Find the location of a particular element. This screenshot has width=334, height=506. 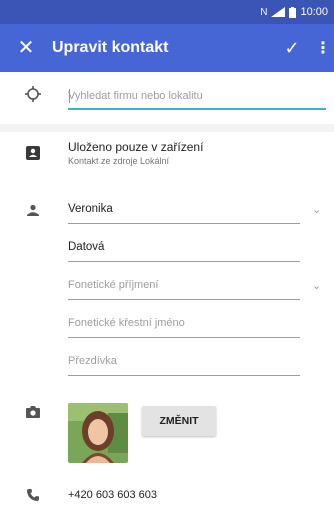

account-subtitle: Kontakt ze zdroje Lokální is located at coordinates (119, 161).